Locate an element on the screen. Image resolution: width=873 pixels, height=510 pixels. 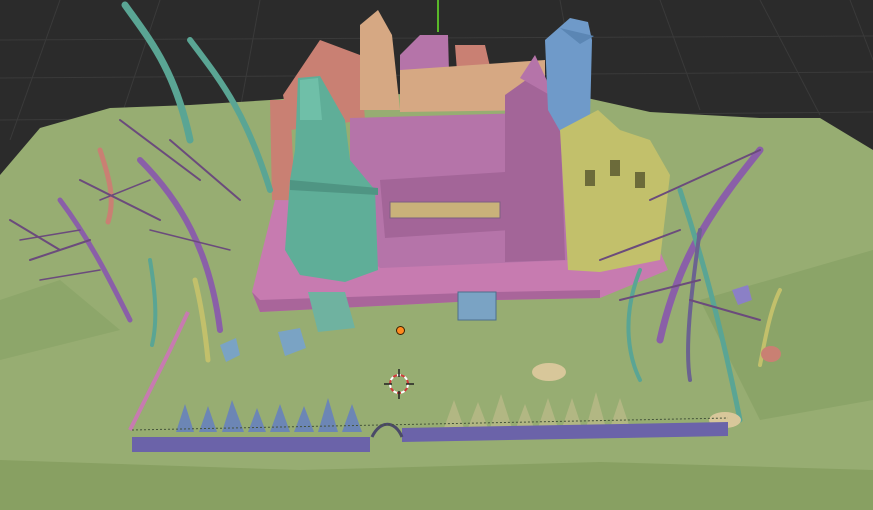
object-origin-dot is located at coordinates (400, 330).